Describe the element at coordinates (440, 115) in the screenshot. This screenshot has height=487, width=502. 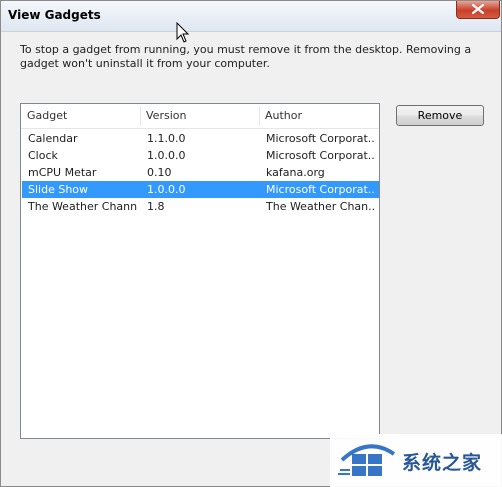
I see `remove-button: Remove` at that location.